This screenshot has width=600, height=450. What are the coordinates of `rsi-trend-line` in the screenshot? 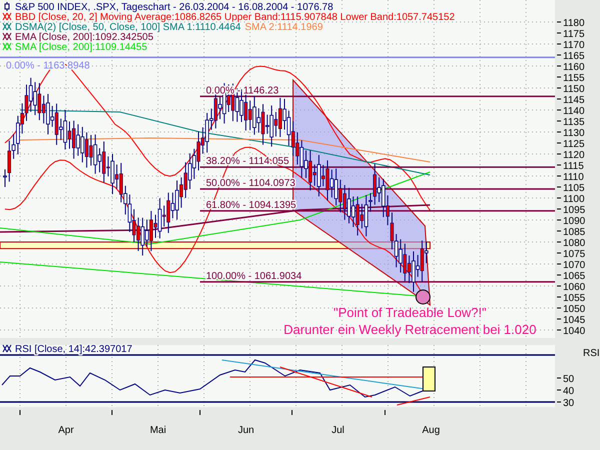 It's located at (413, 401).